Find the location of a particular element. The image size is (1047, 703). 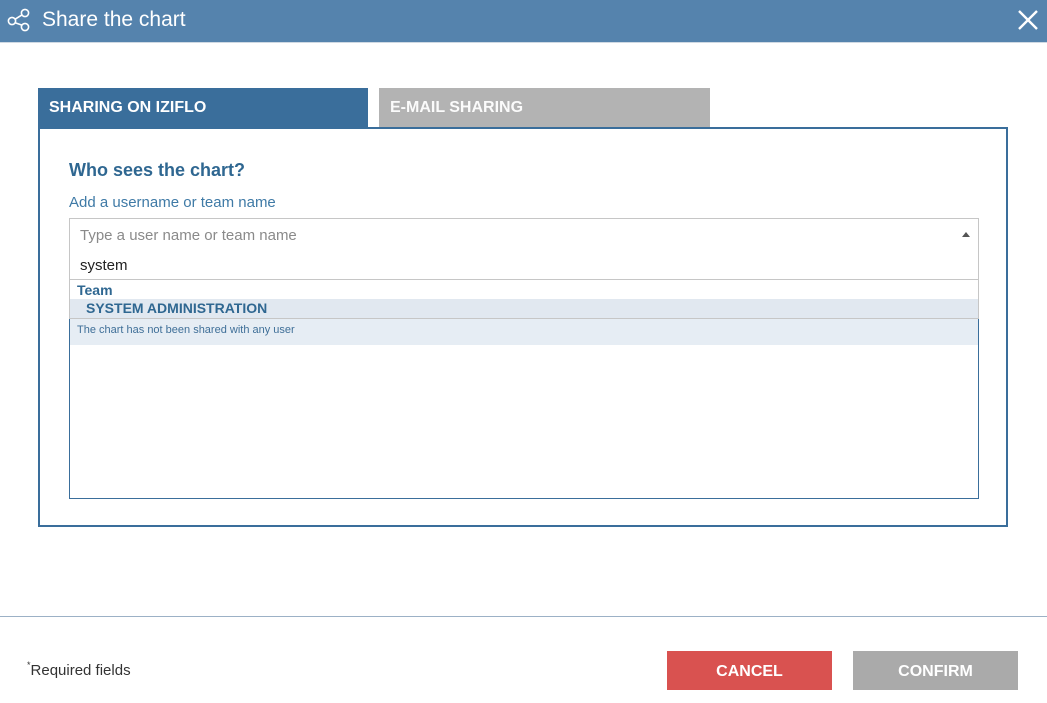

required-text: Required fields is located at coordinates (80, 670).